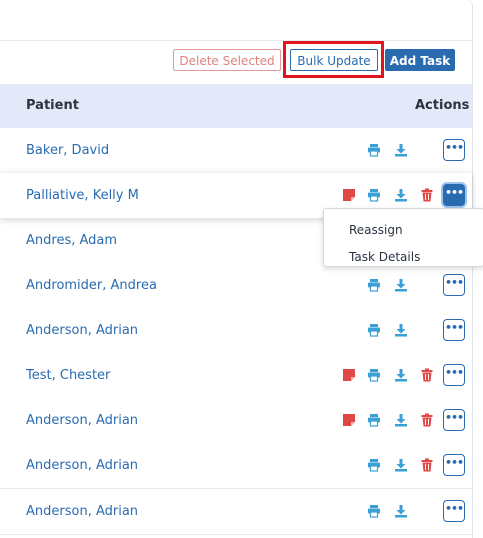  What do you see at coordinates (442, 105) in the screenshot?
I see `column-header-actions: Actions` at bounding box center [442, 105].